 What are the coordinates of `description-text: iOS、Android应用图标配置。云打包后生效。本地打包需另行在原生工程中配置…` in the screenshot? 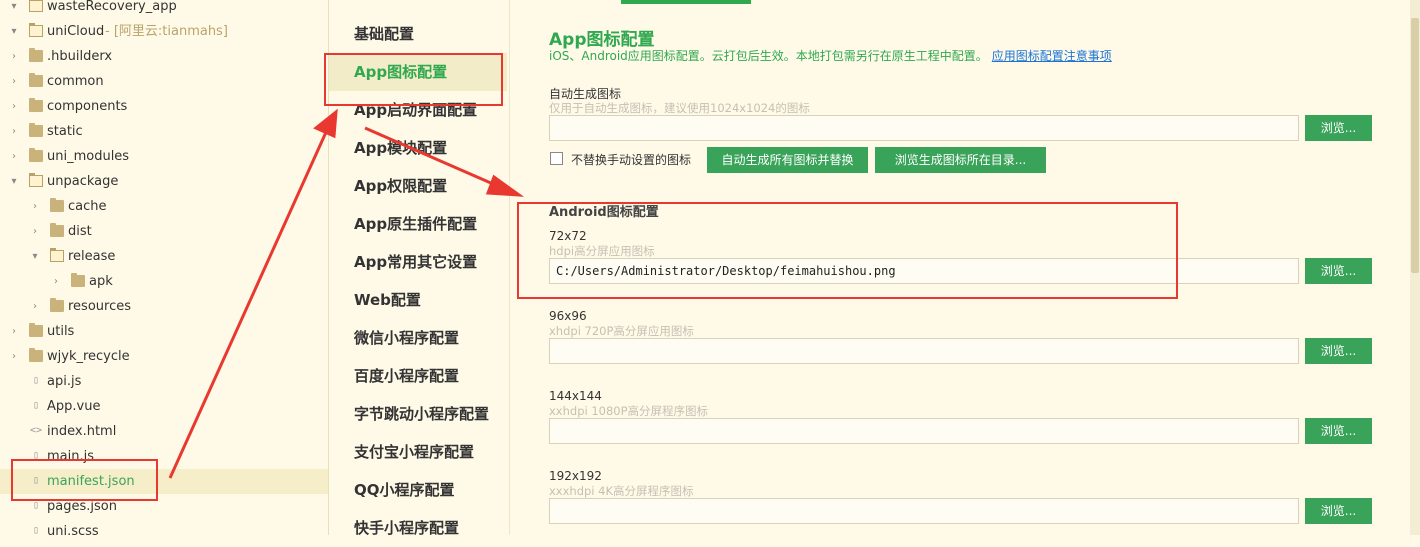 It's located at (768, 56).